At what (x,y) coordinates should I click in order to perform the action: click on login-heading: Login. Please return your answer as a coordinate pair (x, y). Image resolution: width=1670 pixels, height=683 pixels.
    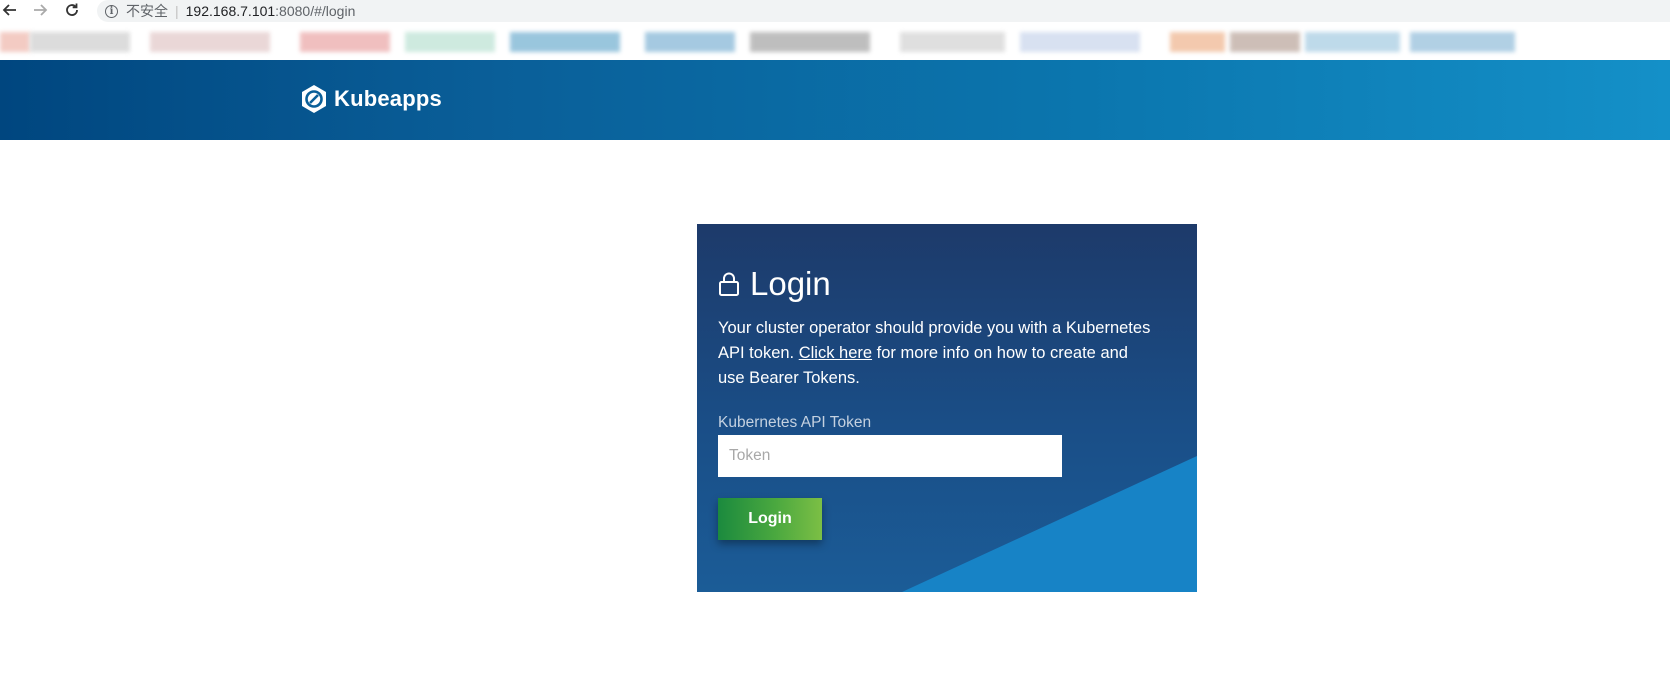
    Looking at the image, I should click on (948, 284).